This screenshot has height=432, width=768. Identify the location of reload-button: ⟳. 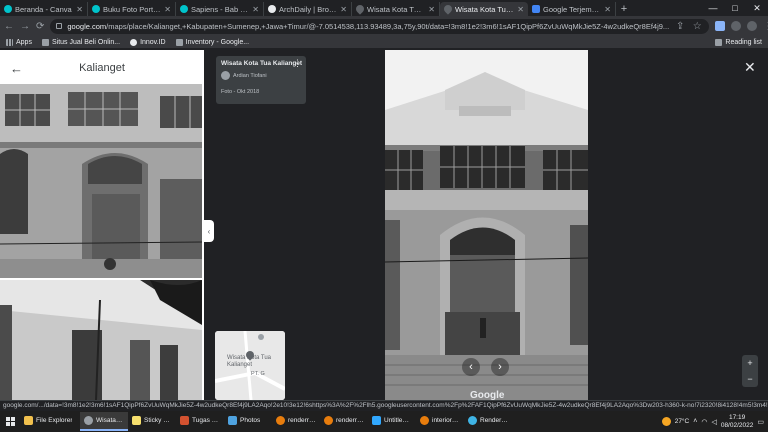
(40, 26).